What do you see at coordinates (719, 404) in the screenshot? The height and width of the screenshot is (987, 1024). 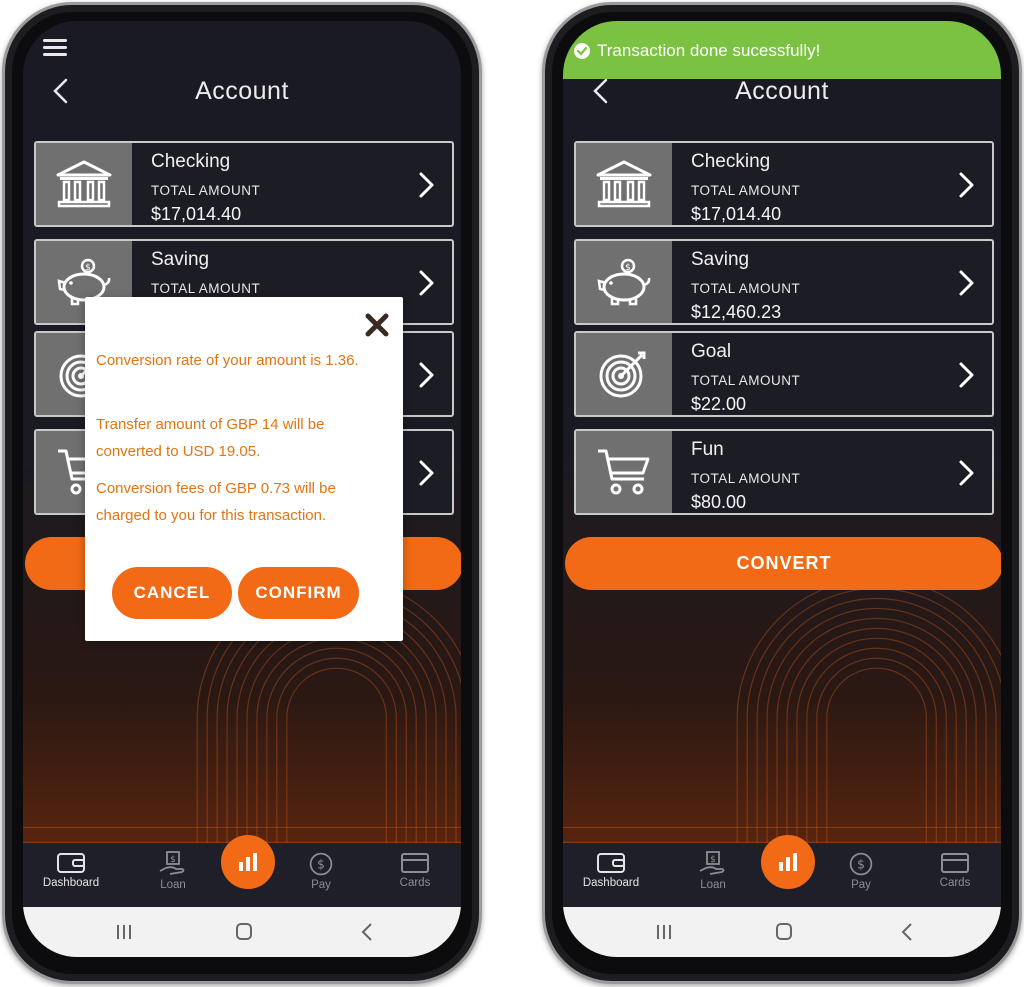 I see `account-amount: $22.00` at bounding box center [719, 404].